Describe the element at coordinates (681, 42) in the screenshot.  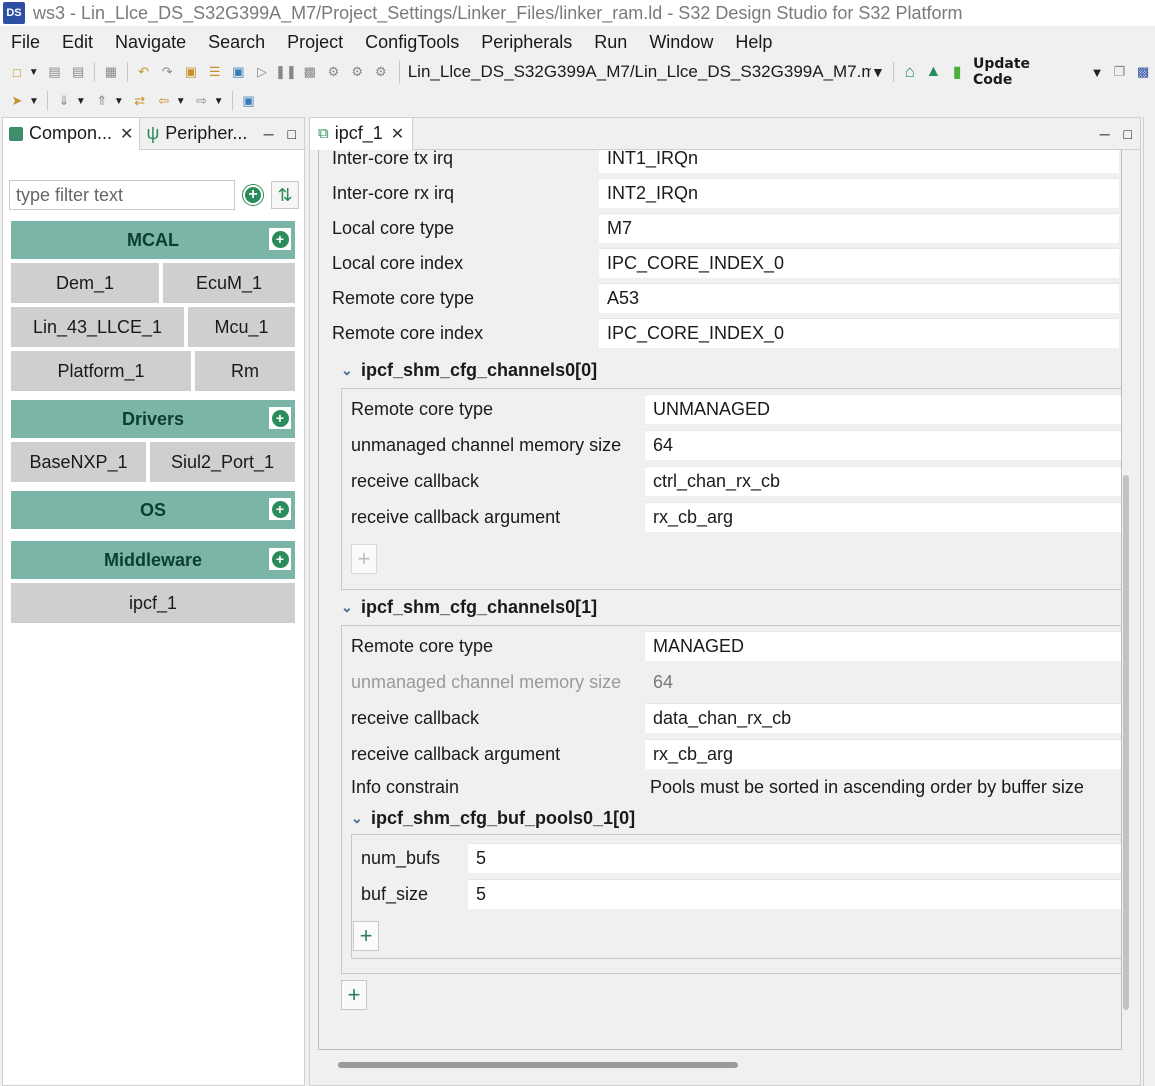
I see `menu-window: Window` at that location.